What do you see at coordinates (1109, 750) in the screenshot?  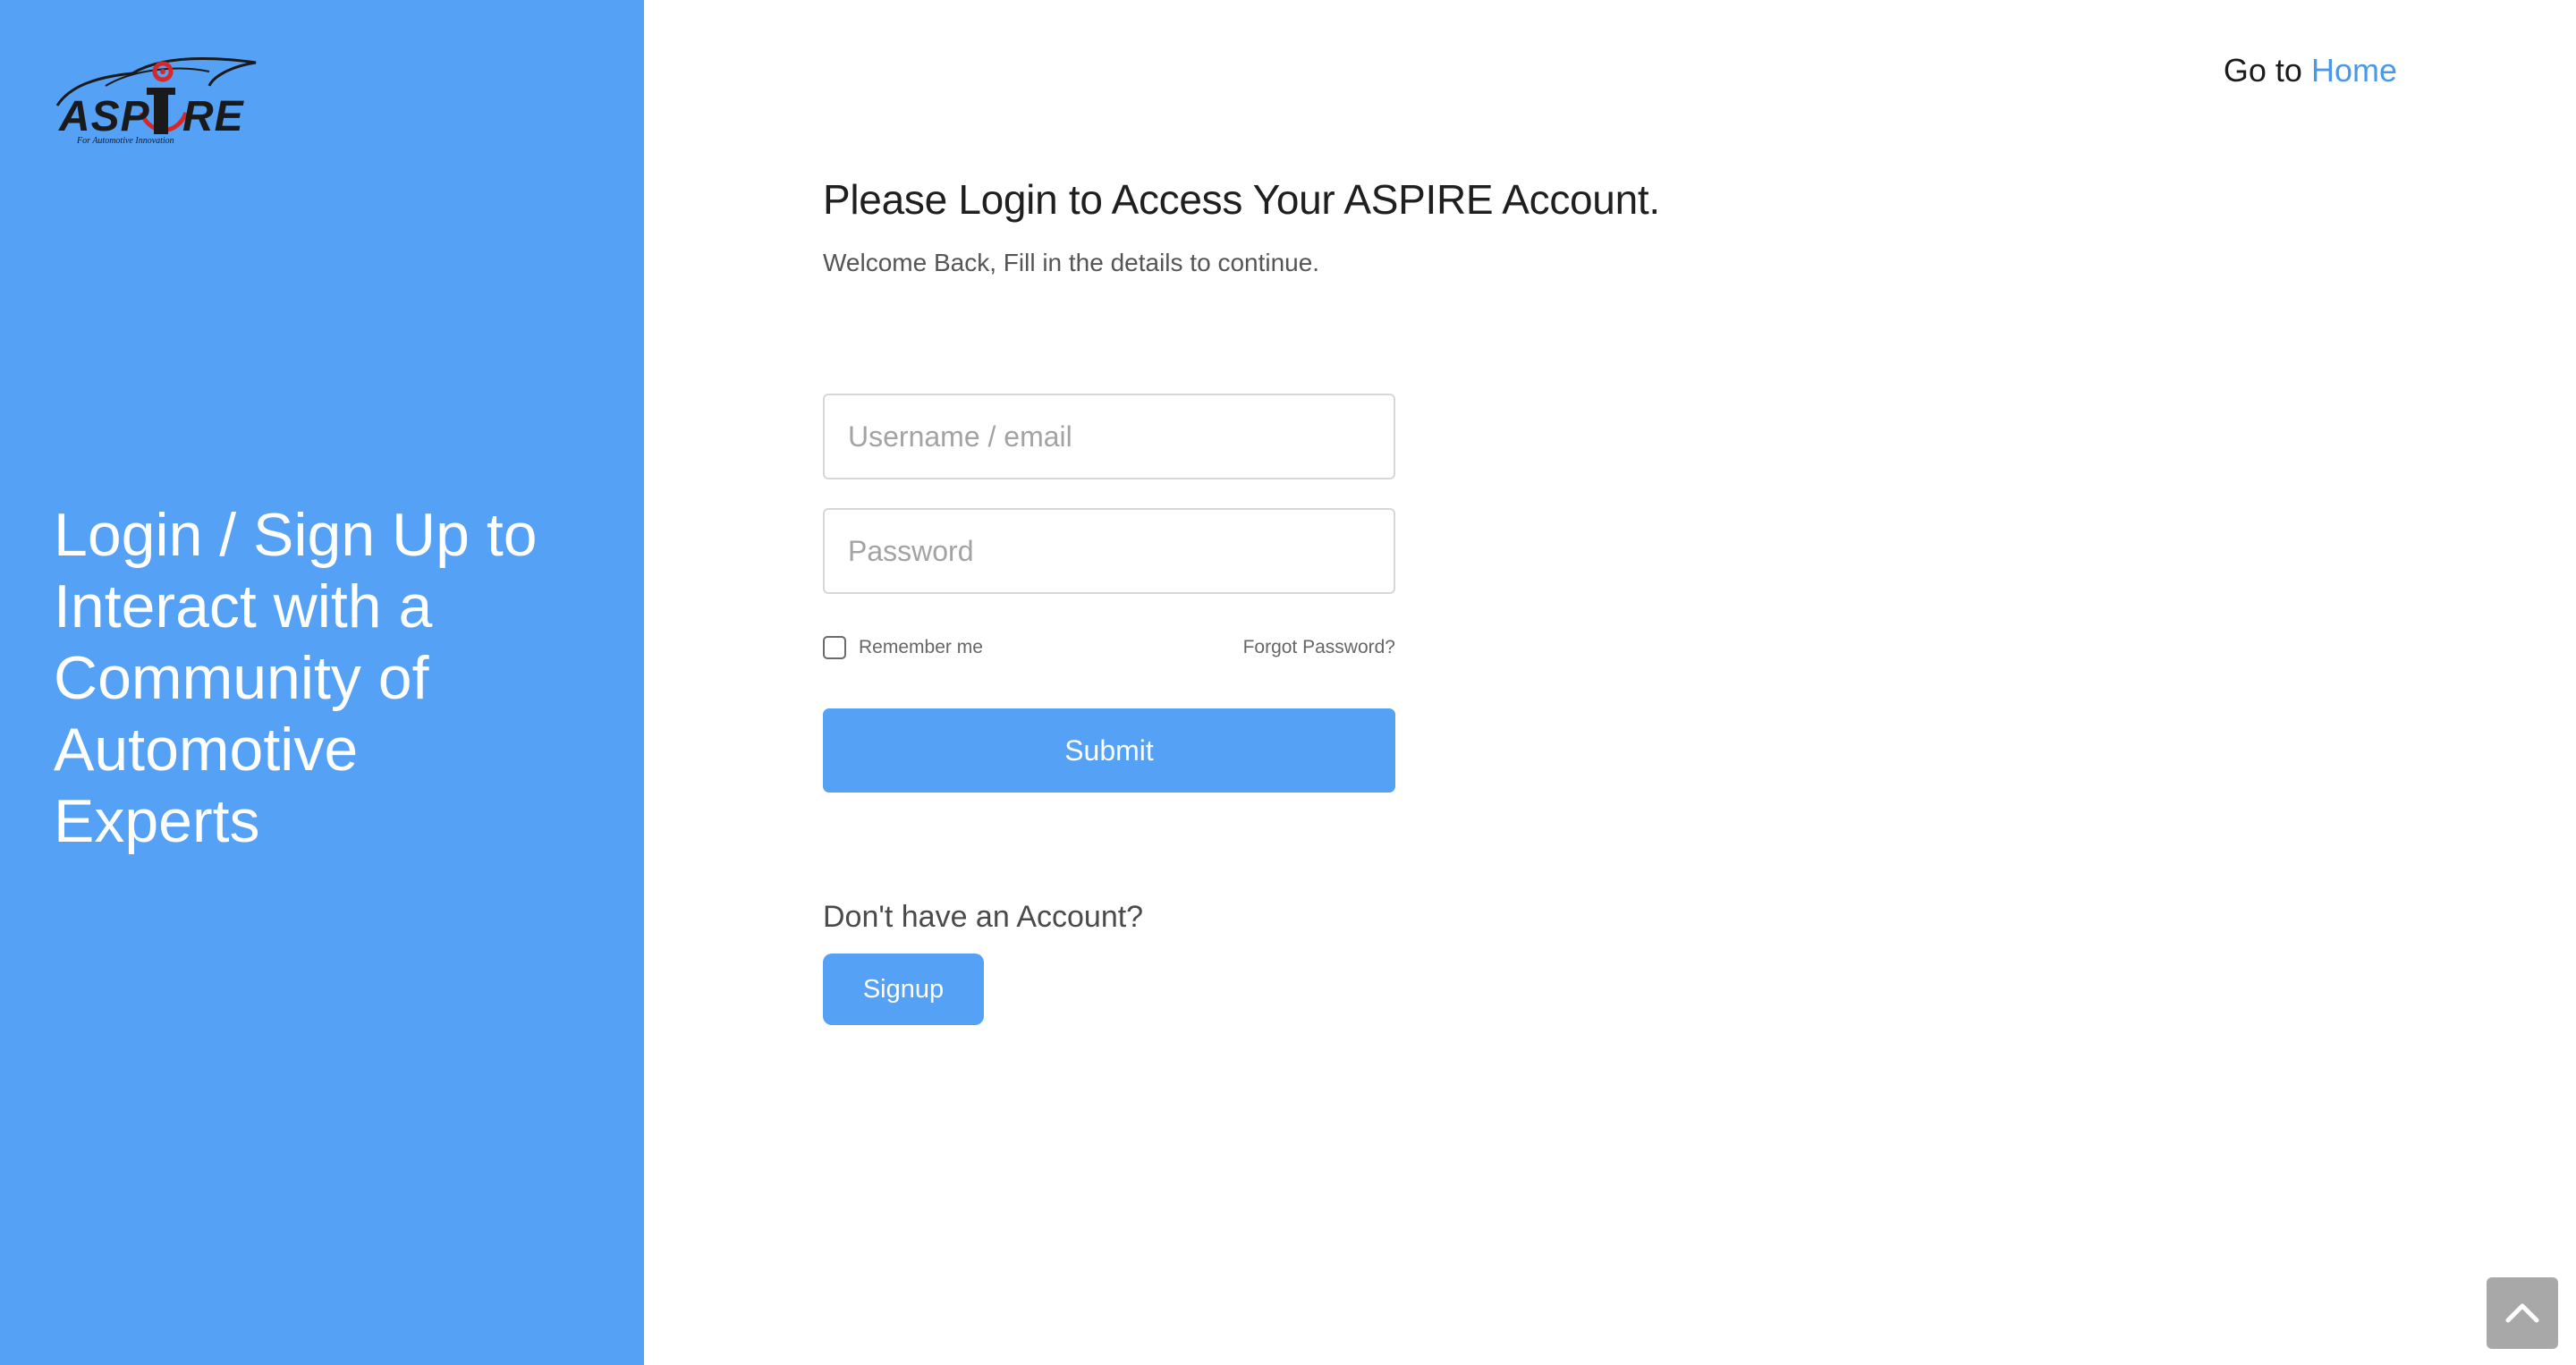 I see `submit-button: Submit` at bounding box center [1109, 750].